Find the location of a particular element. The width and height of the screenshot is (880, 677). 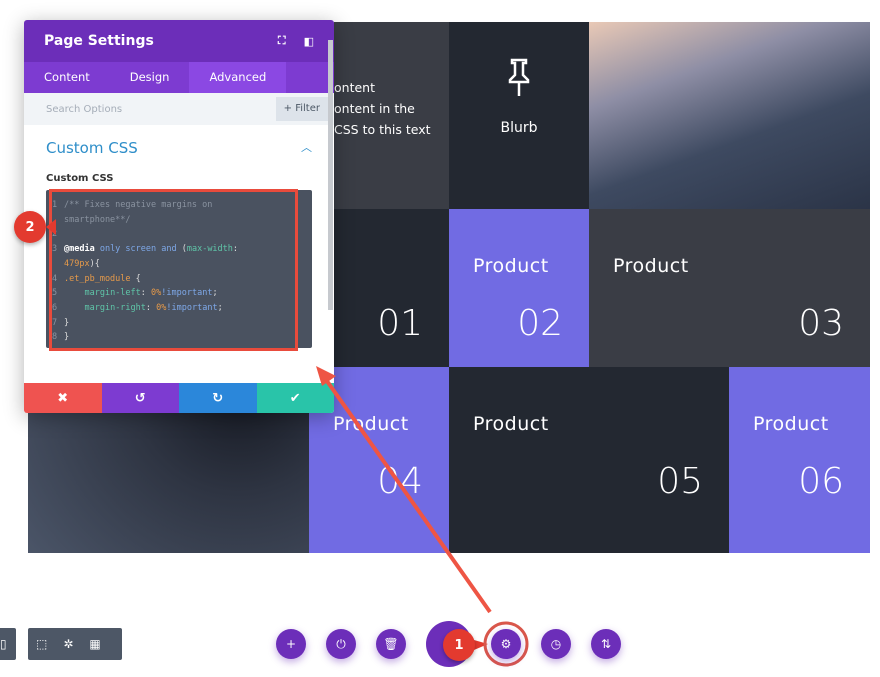

power-icon: ⏻ is located at coordinates (341, 643).